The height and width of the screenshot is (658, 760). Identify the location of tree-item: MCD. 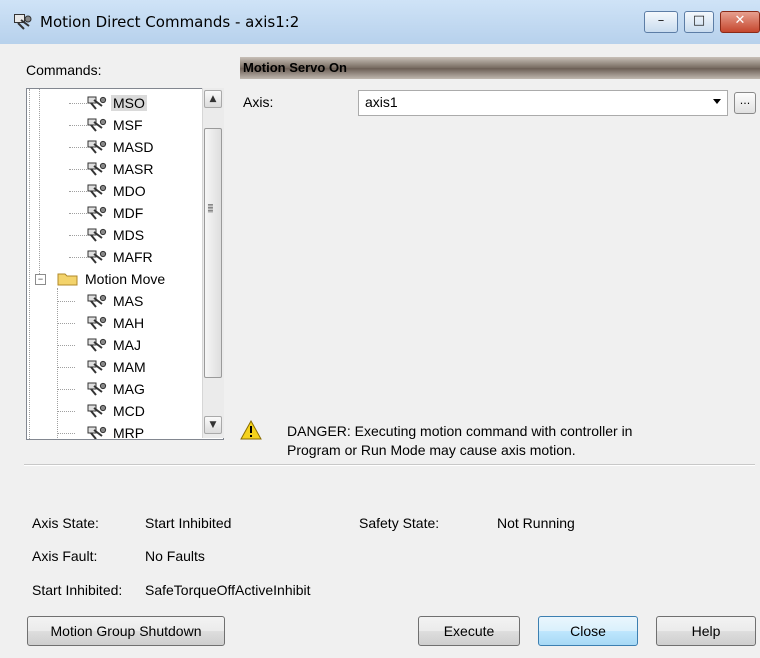
(115, 411).